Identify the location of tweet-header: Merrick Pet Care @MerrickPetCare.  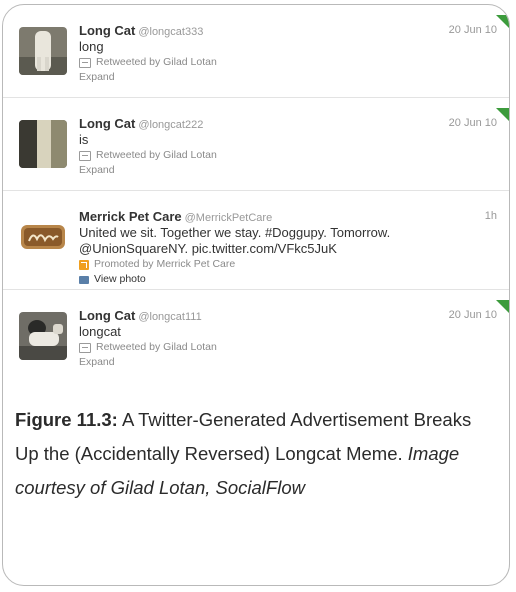
(284, 216).